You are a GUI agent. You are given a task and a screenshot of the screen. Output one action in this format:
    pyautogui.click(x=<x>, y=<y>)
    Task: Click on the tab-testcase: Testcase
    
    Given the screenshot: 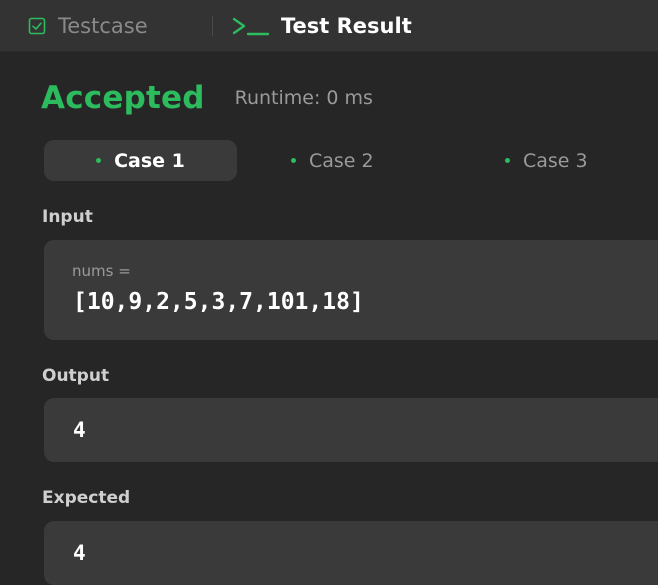 What is the action you would take?
    pyautogui.click(x=88, y=26)
    